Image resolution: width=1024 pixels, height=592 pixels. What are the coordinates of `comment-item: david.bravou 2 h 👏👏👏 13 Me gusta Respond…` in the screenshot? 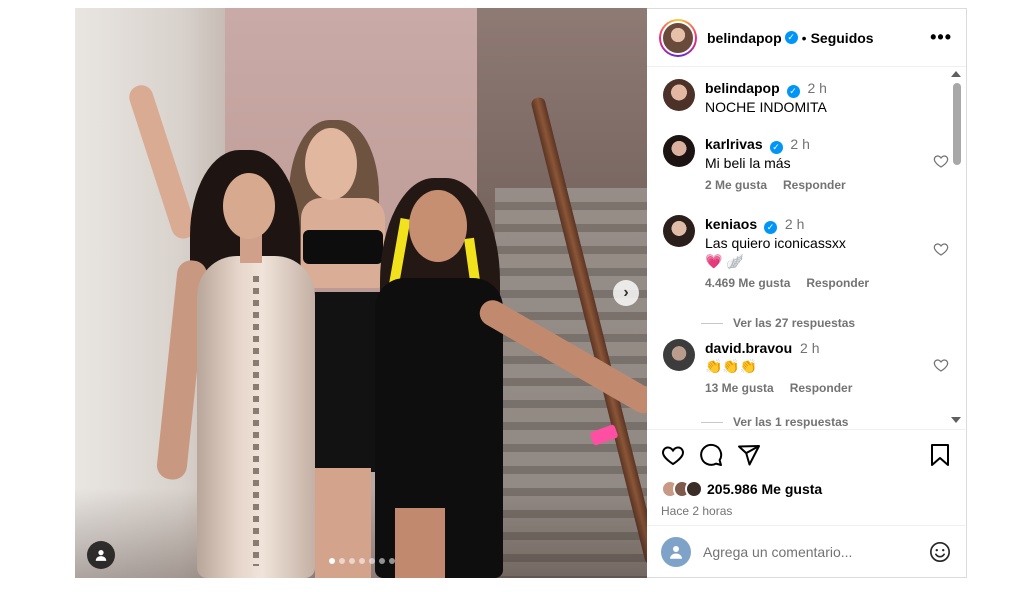 It's located at (806, 367).